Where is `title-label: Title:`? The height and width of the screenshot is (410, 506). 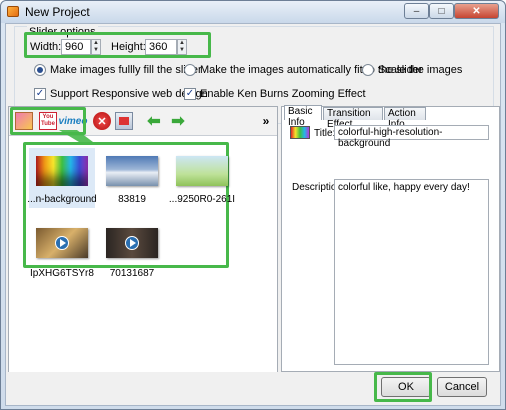
title-label: Title: is located at coordinates (325, 133).